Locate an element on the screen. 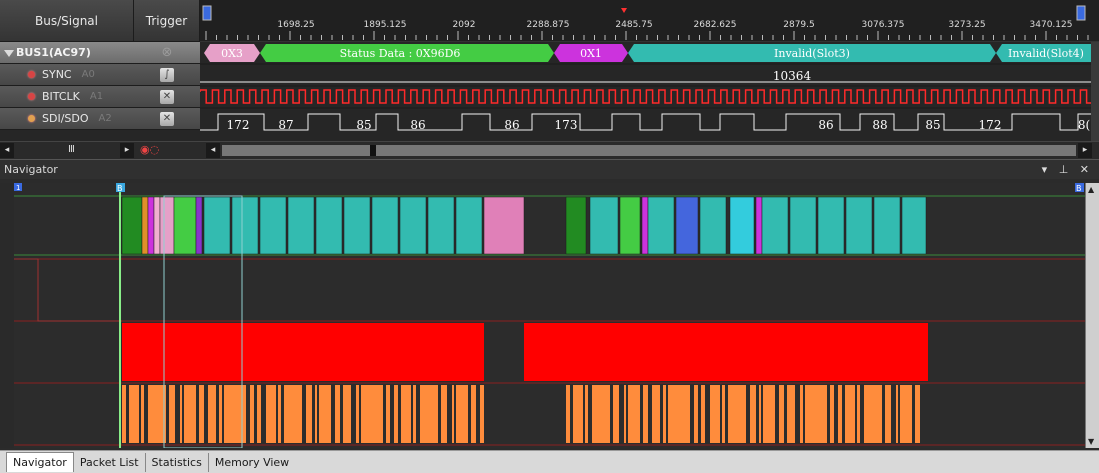 This screenshot has height=473, width=1099. sync-width-label: 10364 is located at coordinates (792, 76).